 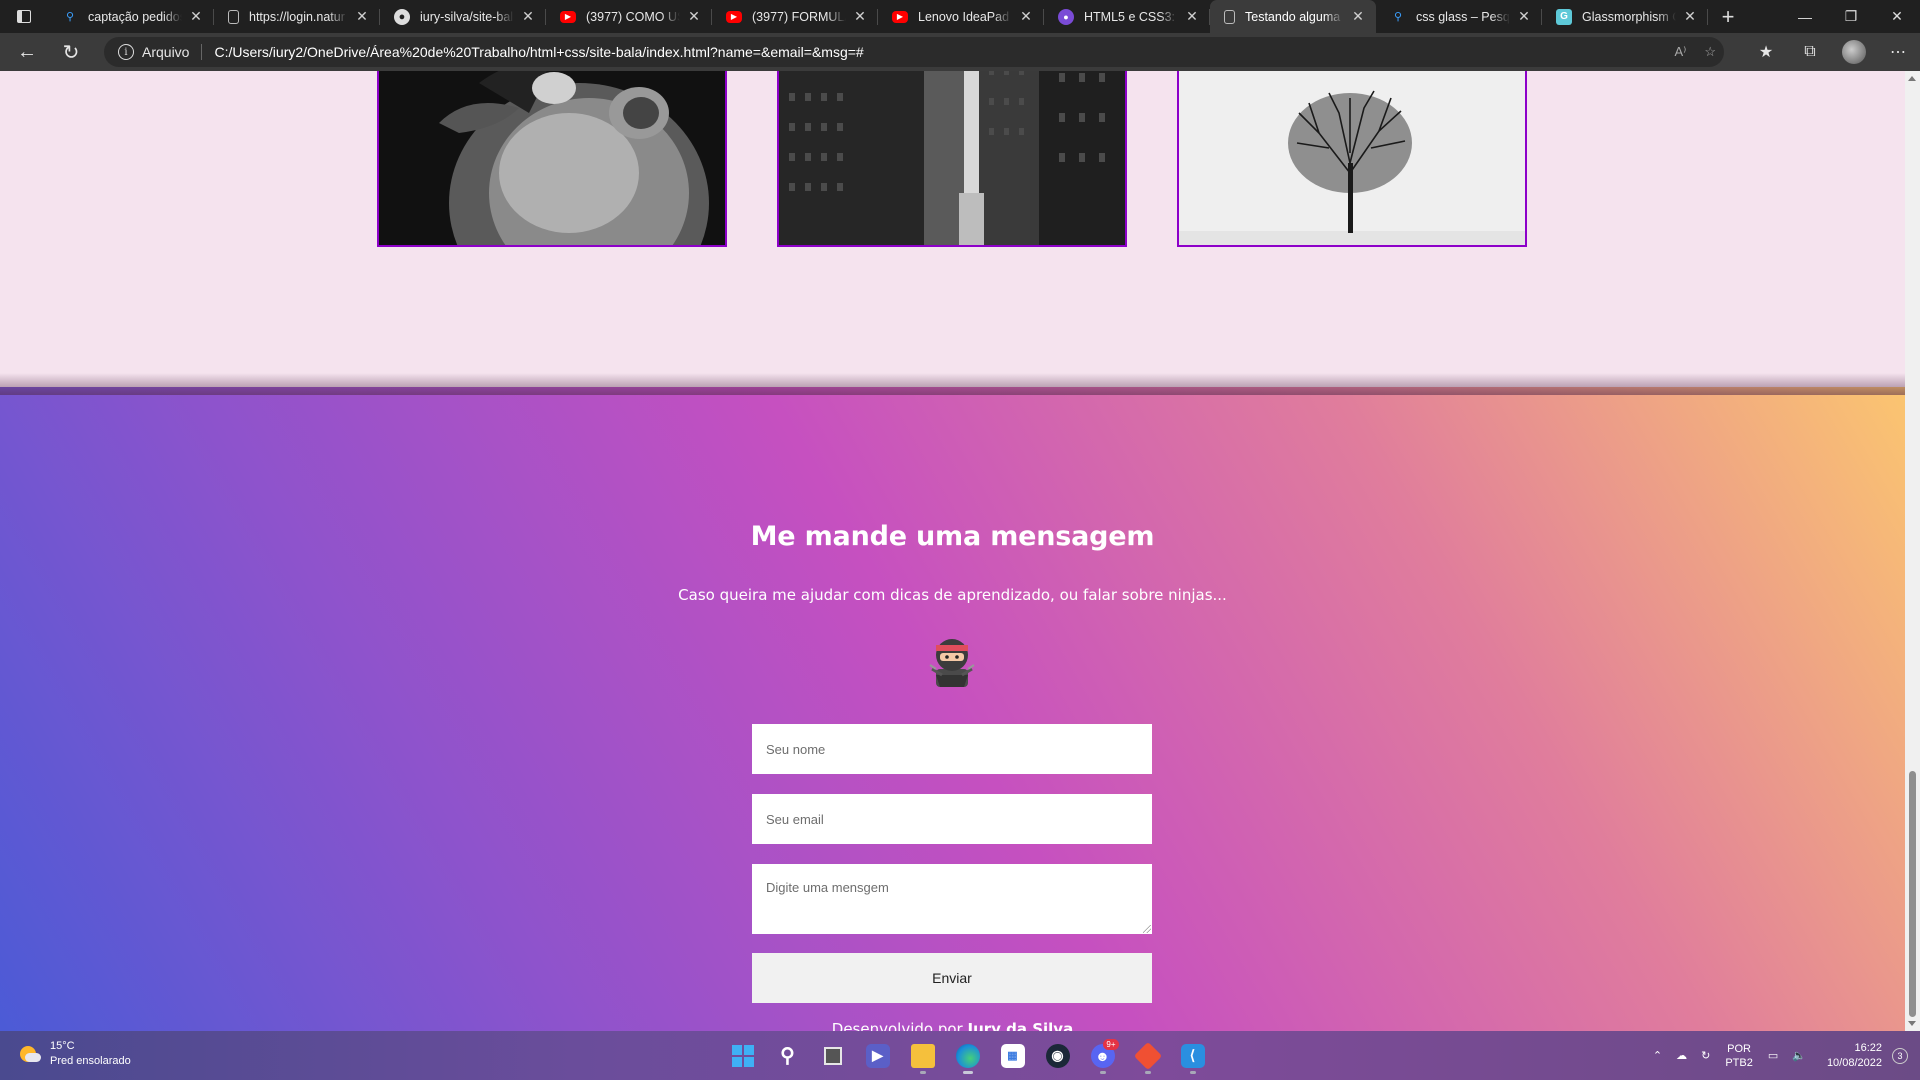 I want to click on reload-icon: ↻, so click(x=71, y=52).